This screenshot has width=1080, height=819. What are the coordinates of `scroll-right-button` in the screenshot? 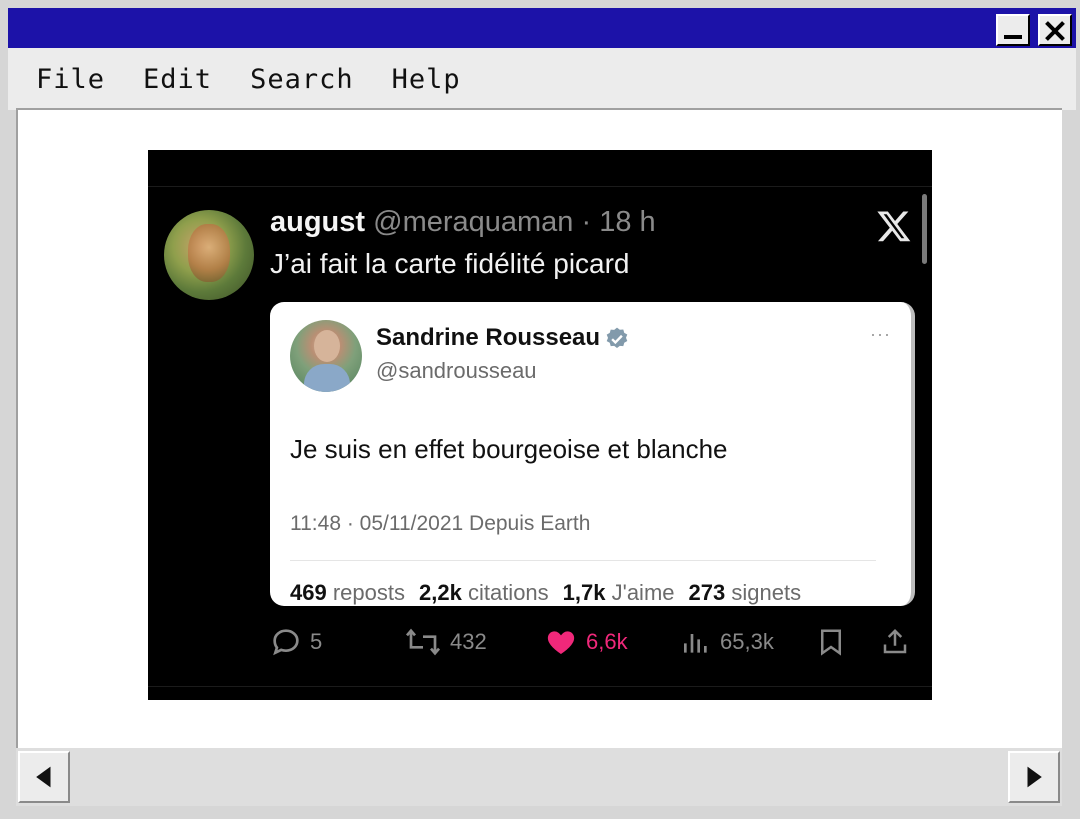 It's located at (1034, 777).